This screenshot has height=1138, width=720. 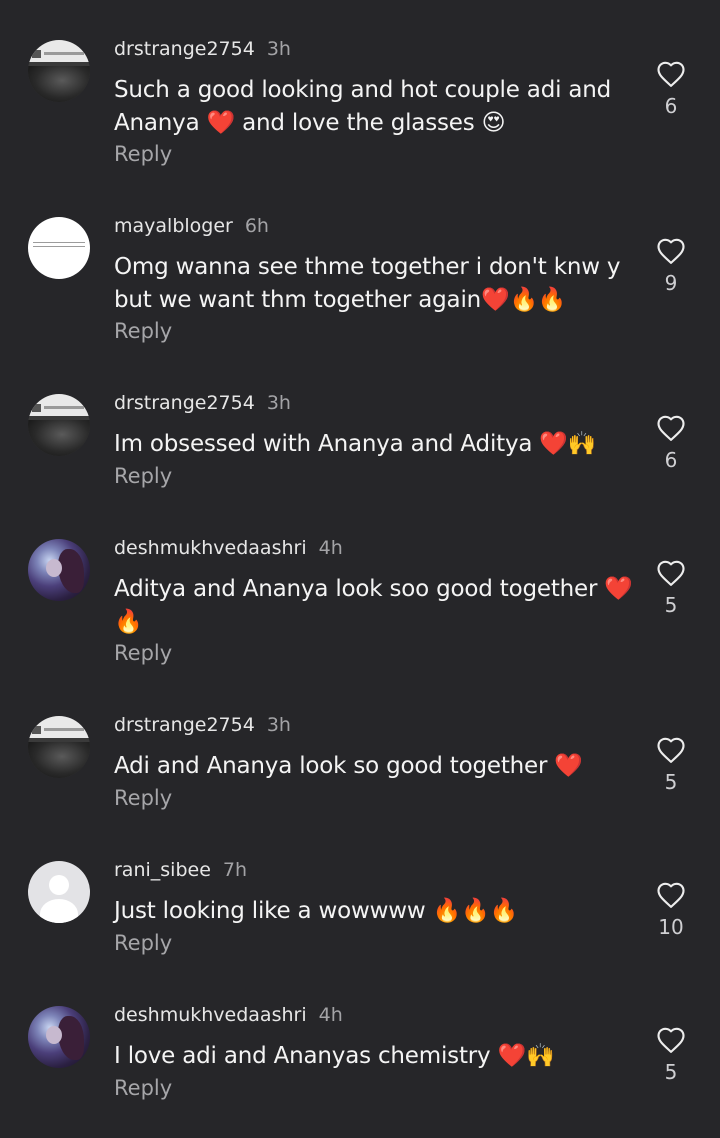 I want to click on comment-text: I love adi and Ananyas chemistry ❤️🙌, so click(x=334, y=1056).